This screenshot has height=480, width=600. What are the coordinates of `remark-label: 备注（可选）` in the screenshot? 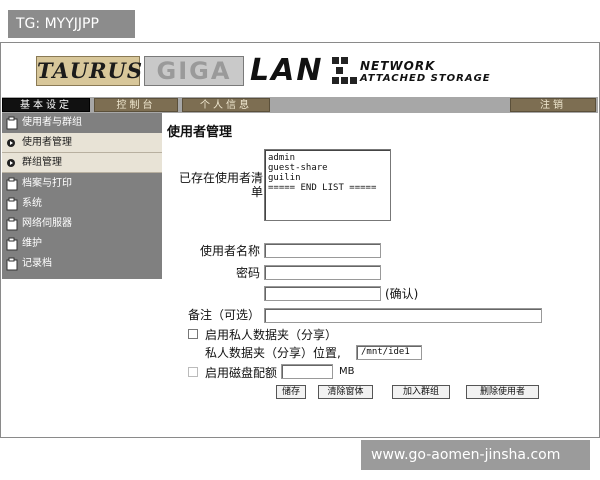 It's located at (223, 315).